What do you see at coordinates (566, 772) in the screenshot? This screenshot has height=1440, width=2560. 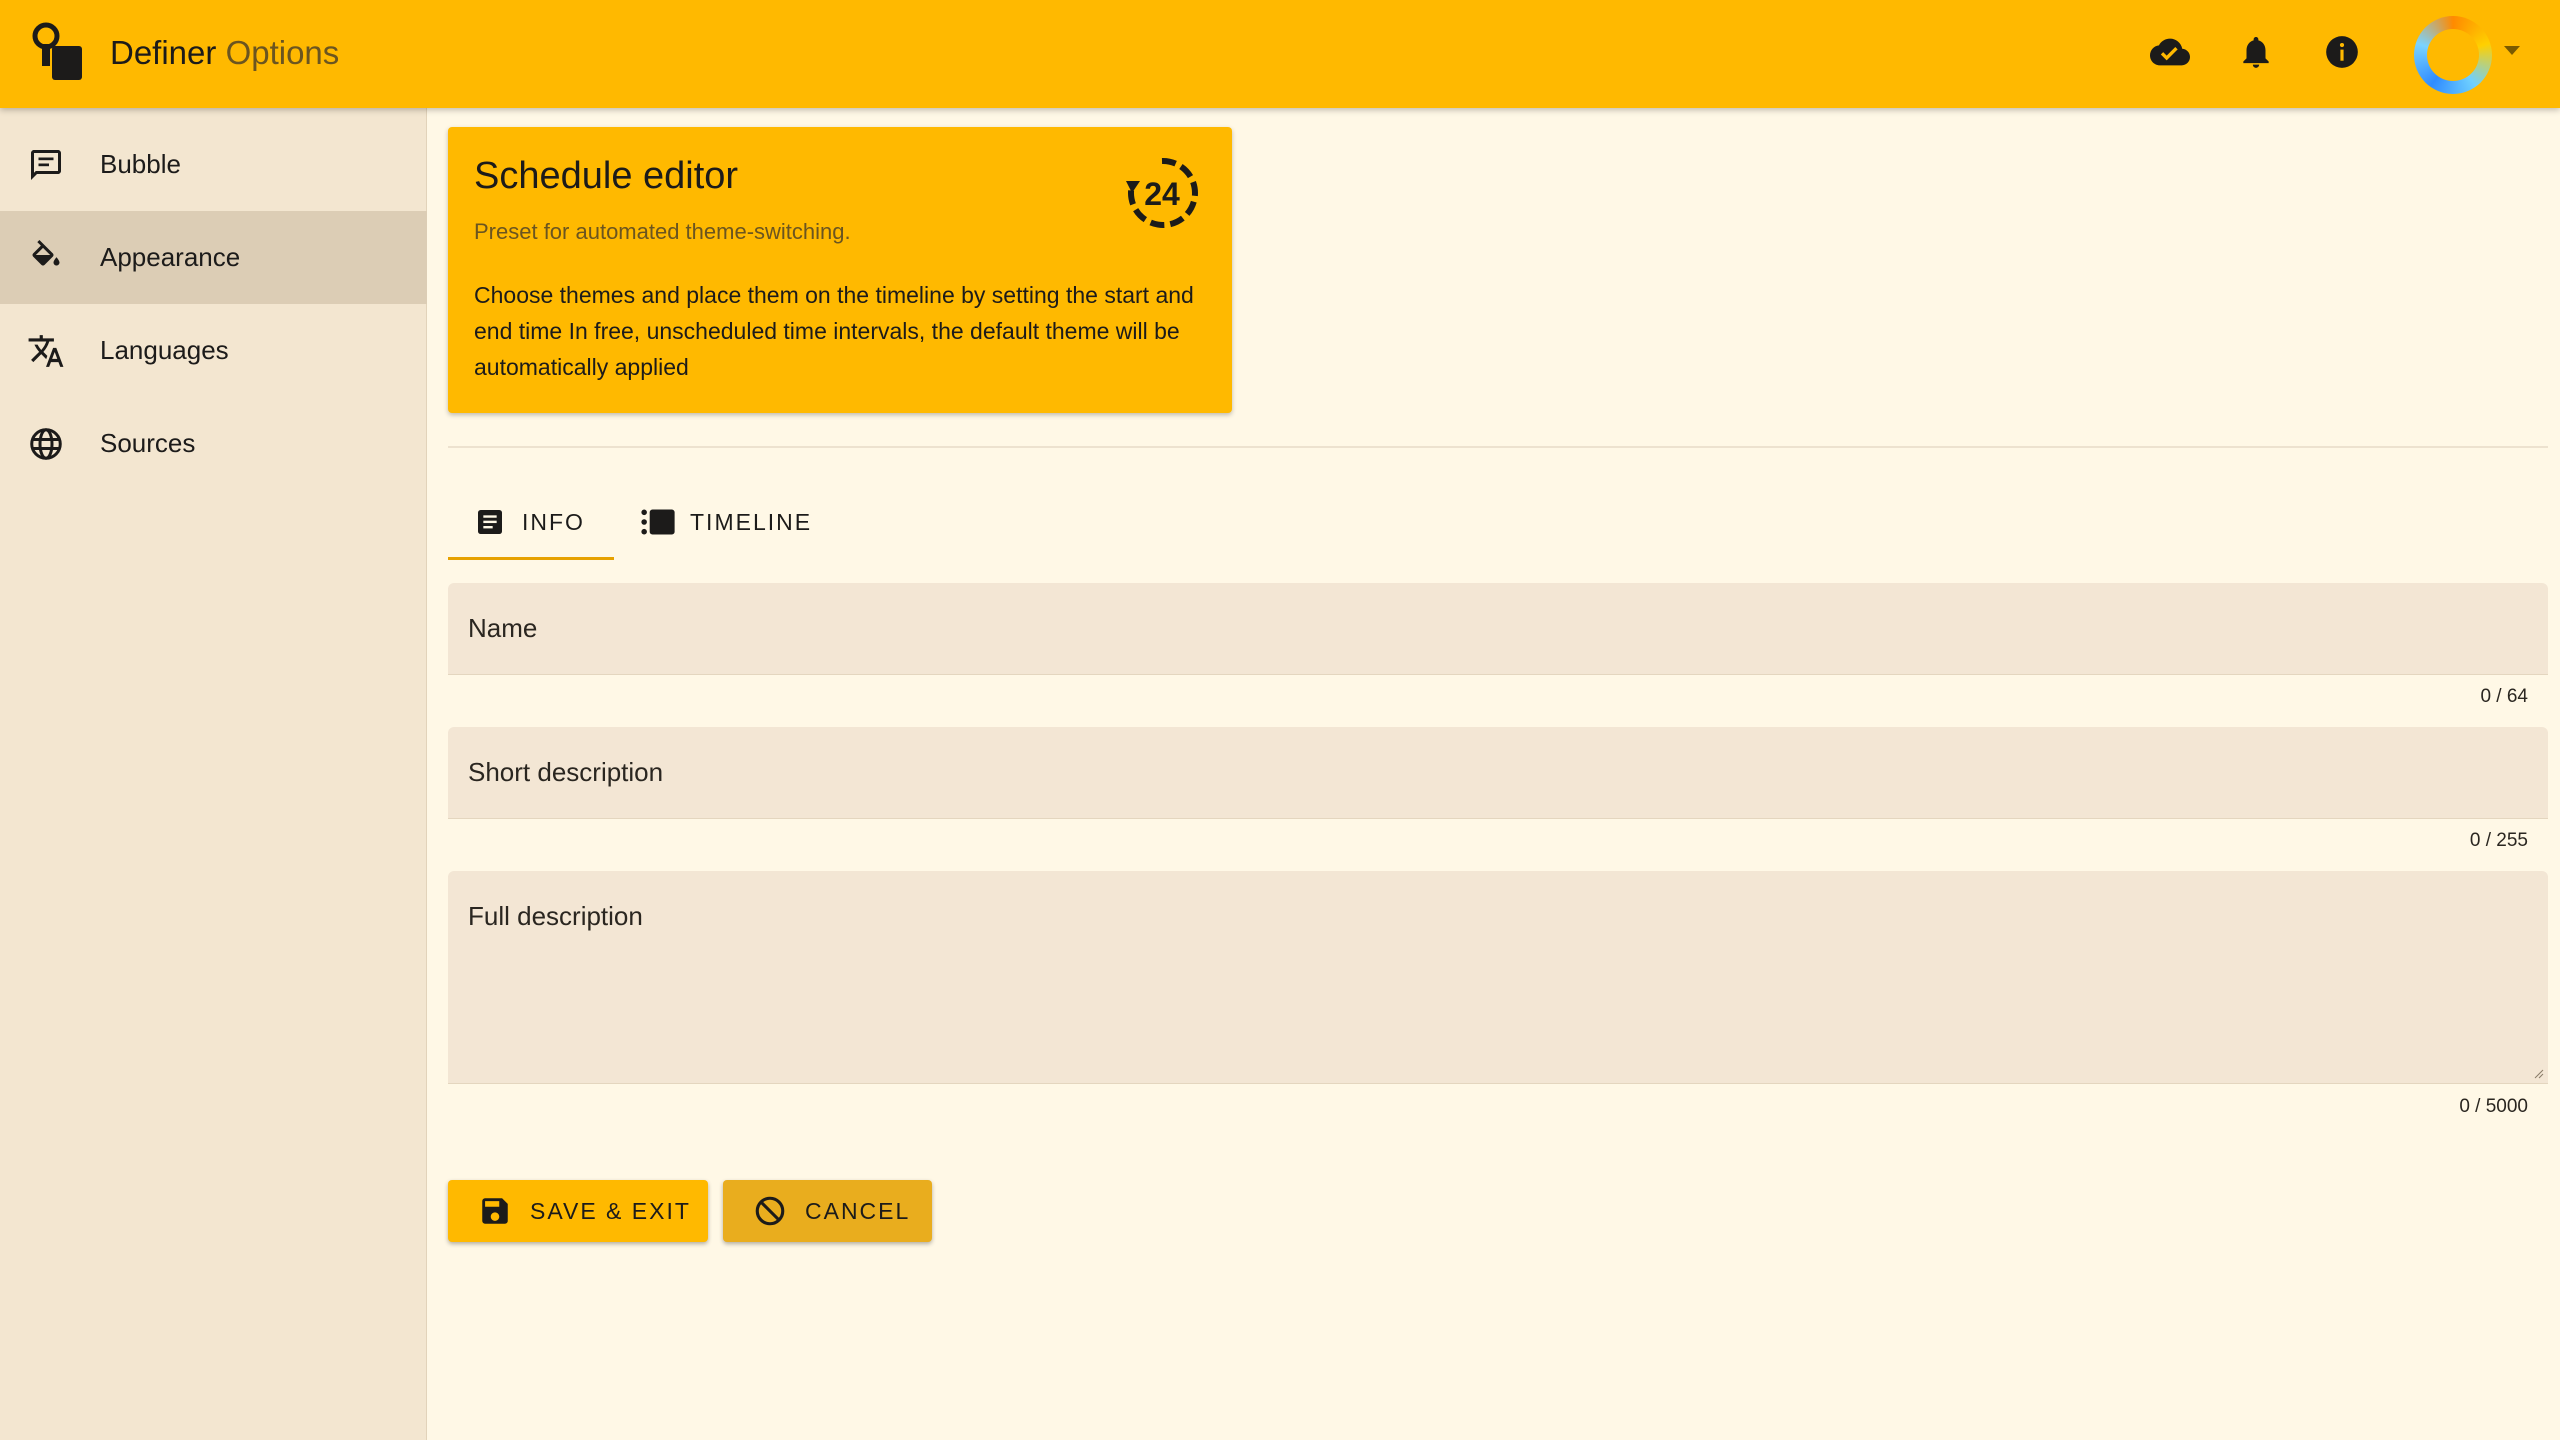 I see `short-description-label: Short description` at bounding box center [566, 772].